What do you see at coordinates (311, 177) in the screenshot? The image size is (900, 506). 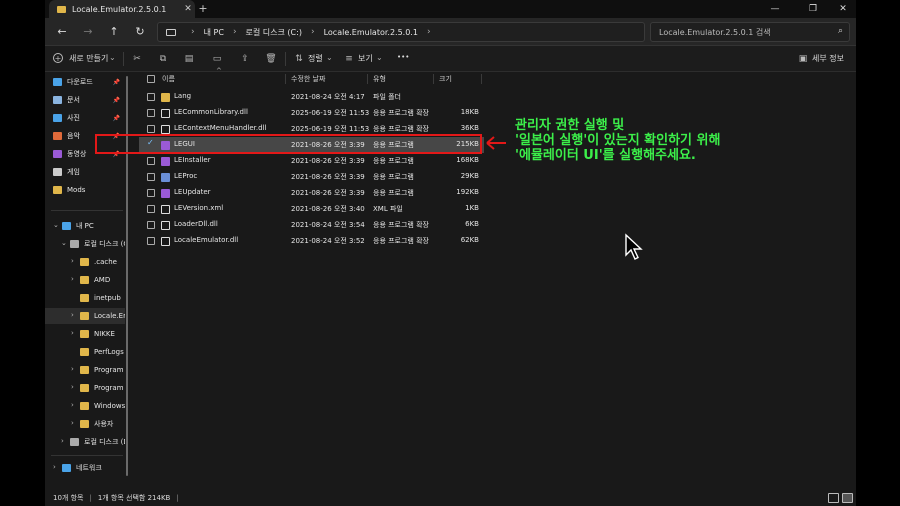 I see `file-row: LEProc 2021-08-26 오전 3:39 응용 프로그램 29KB` at bounding box center [311, 177].